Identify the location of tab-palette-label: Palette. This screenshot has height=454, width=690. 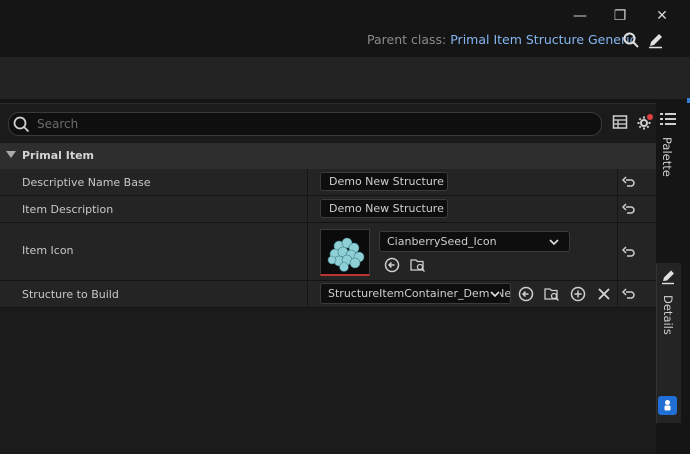
(667, 157).